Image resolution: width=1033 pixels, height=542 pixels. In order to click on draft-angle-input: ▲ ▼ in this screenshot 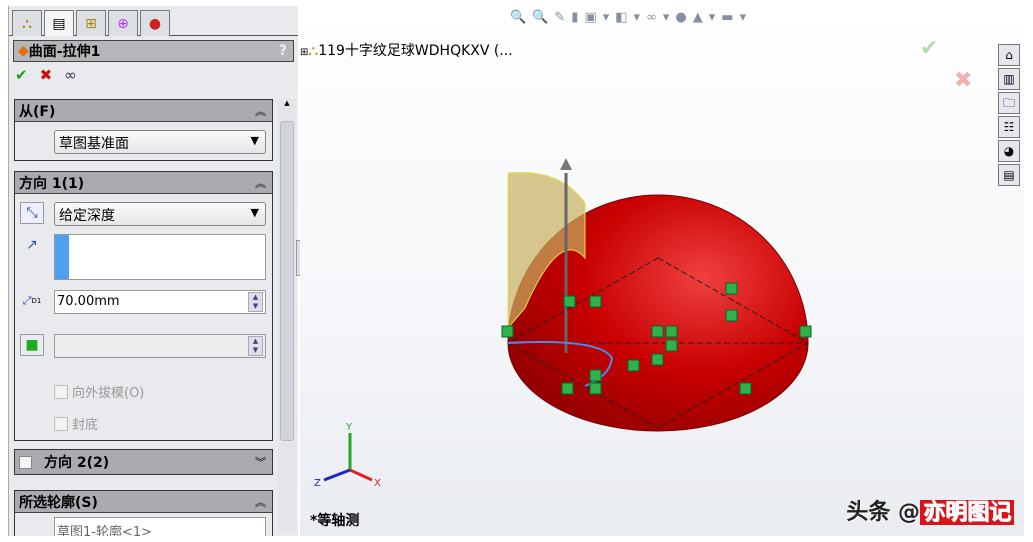, I will do `click(160, 346)`.